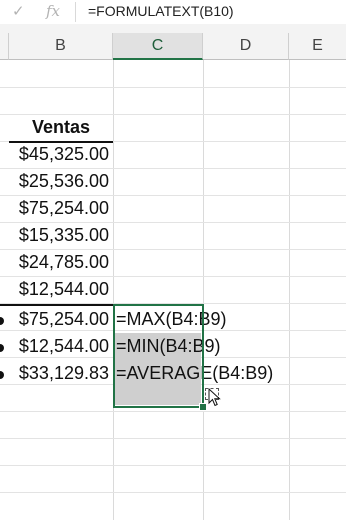 Image resolution: width=346 pixels, height=520 pixels. Describe the element at coordinates (61, 208) in the screenshot. I see `ventas-cell: $75,254.00` at that location.